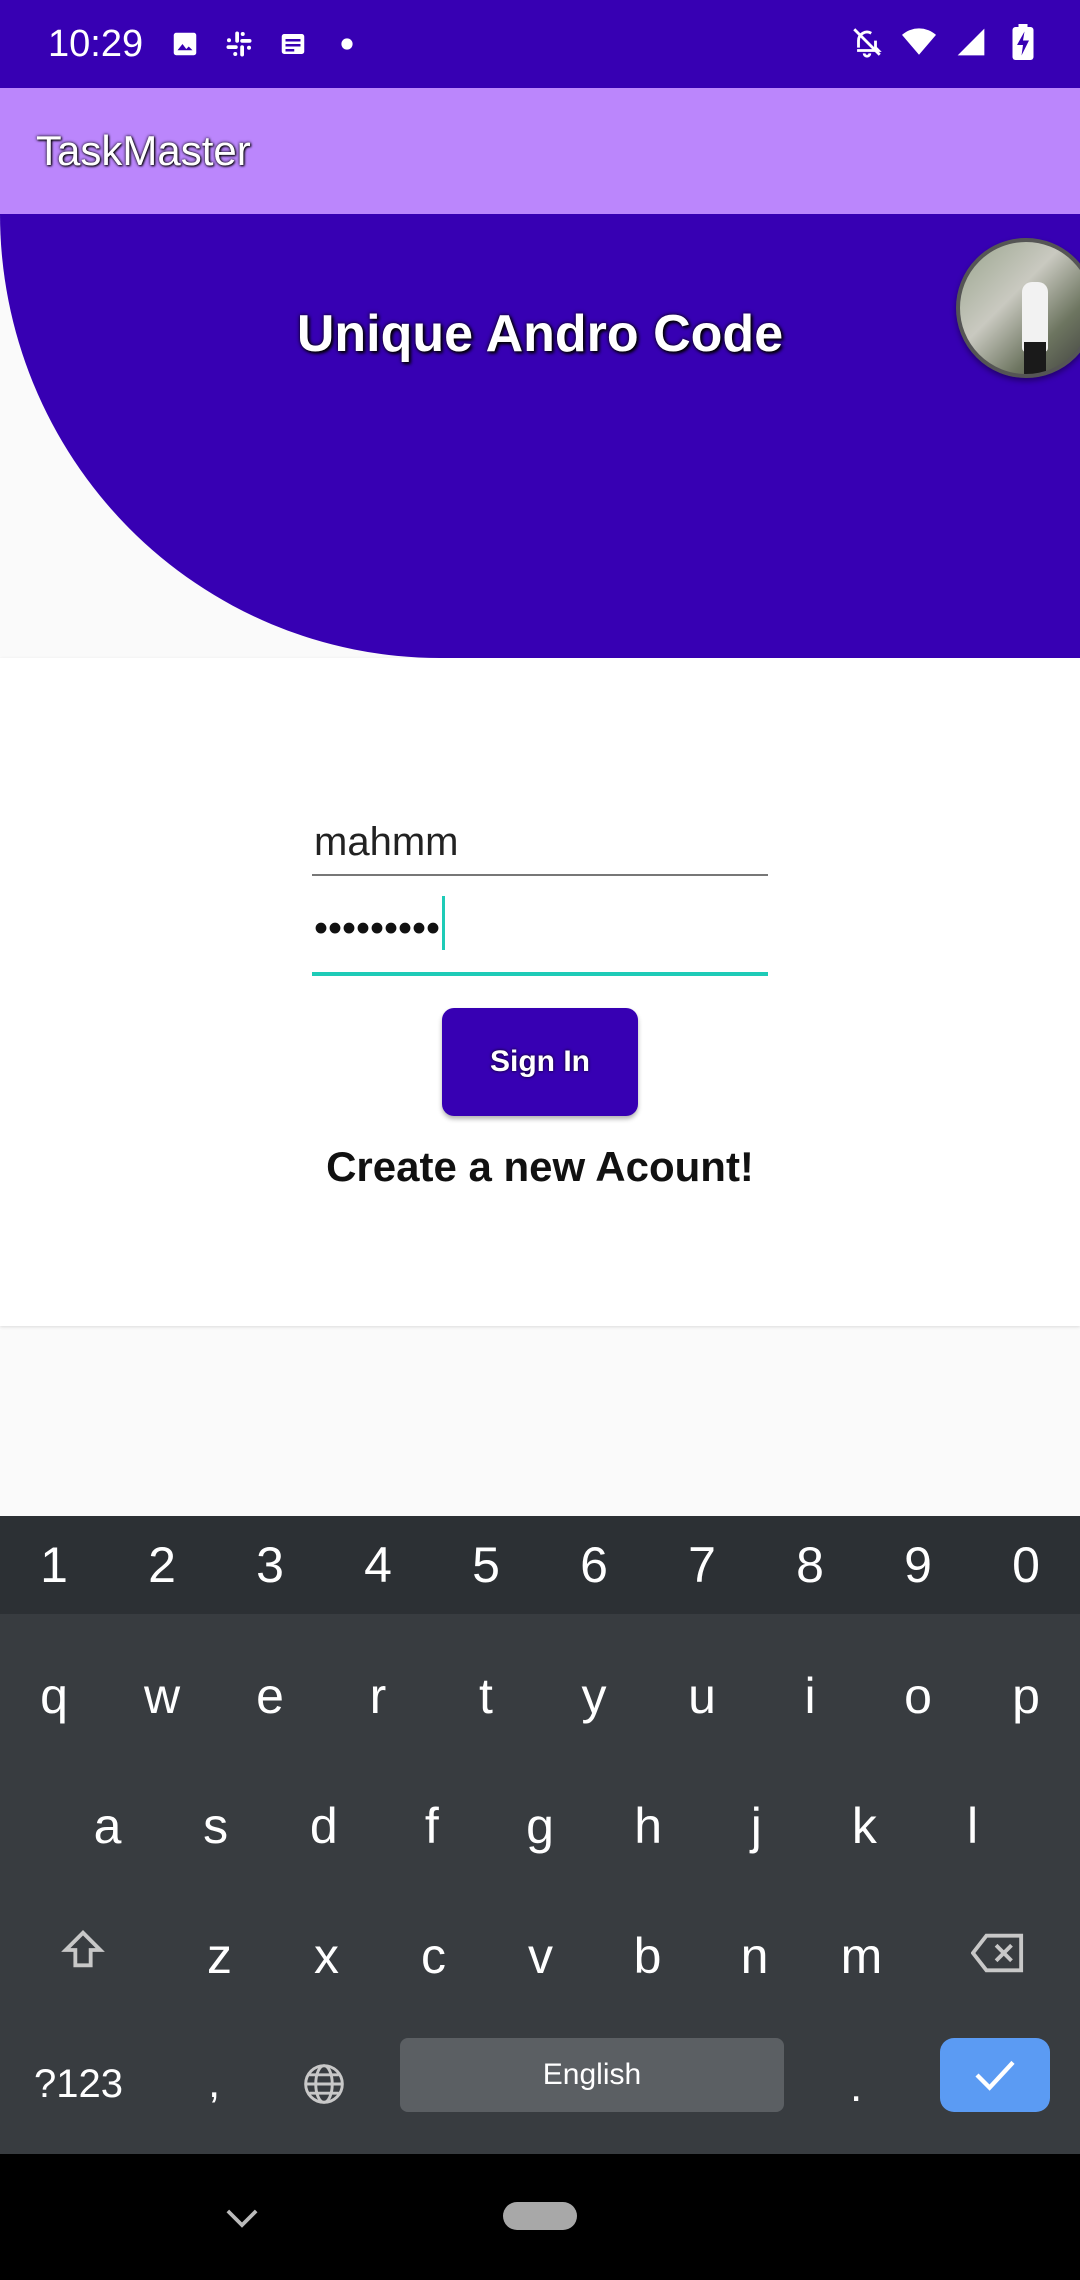 The image size is (1080, 2280). I want to click on keyboard-row-asdf: a s d f g h j k l, so click(540, 1826).